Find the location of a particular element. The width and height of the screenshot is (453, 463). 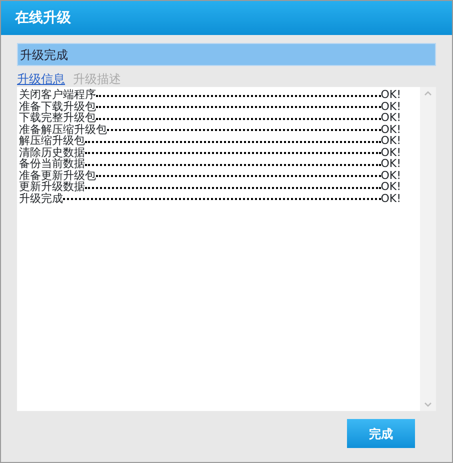

scroll-down-icon is located at coordinates (428, 404).